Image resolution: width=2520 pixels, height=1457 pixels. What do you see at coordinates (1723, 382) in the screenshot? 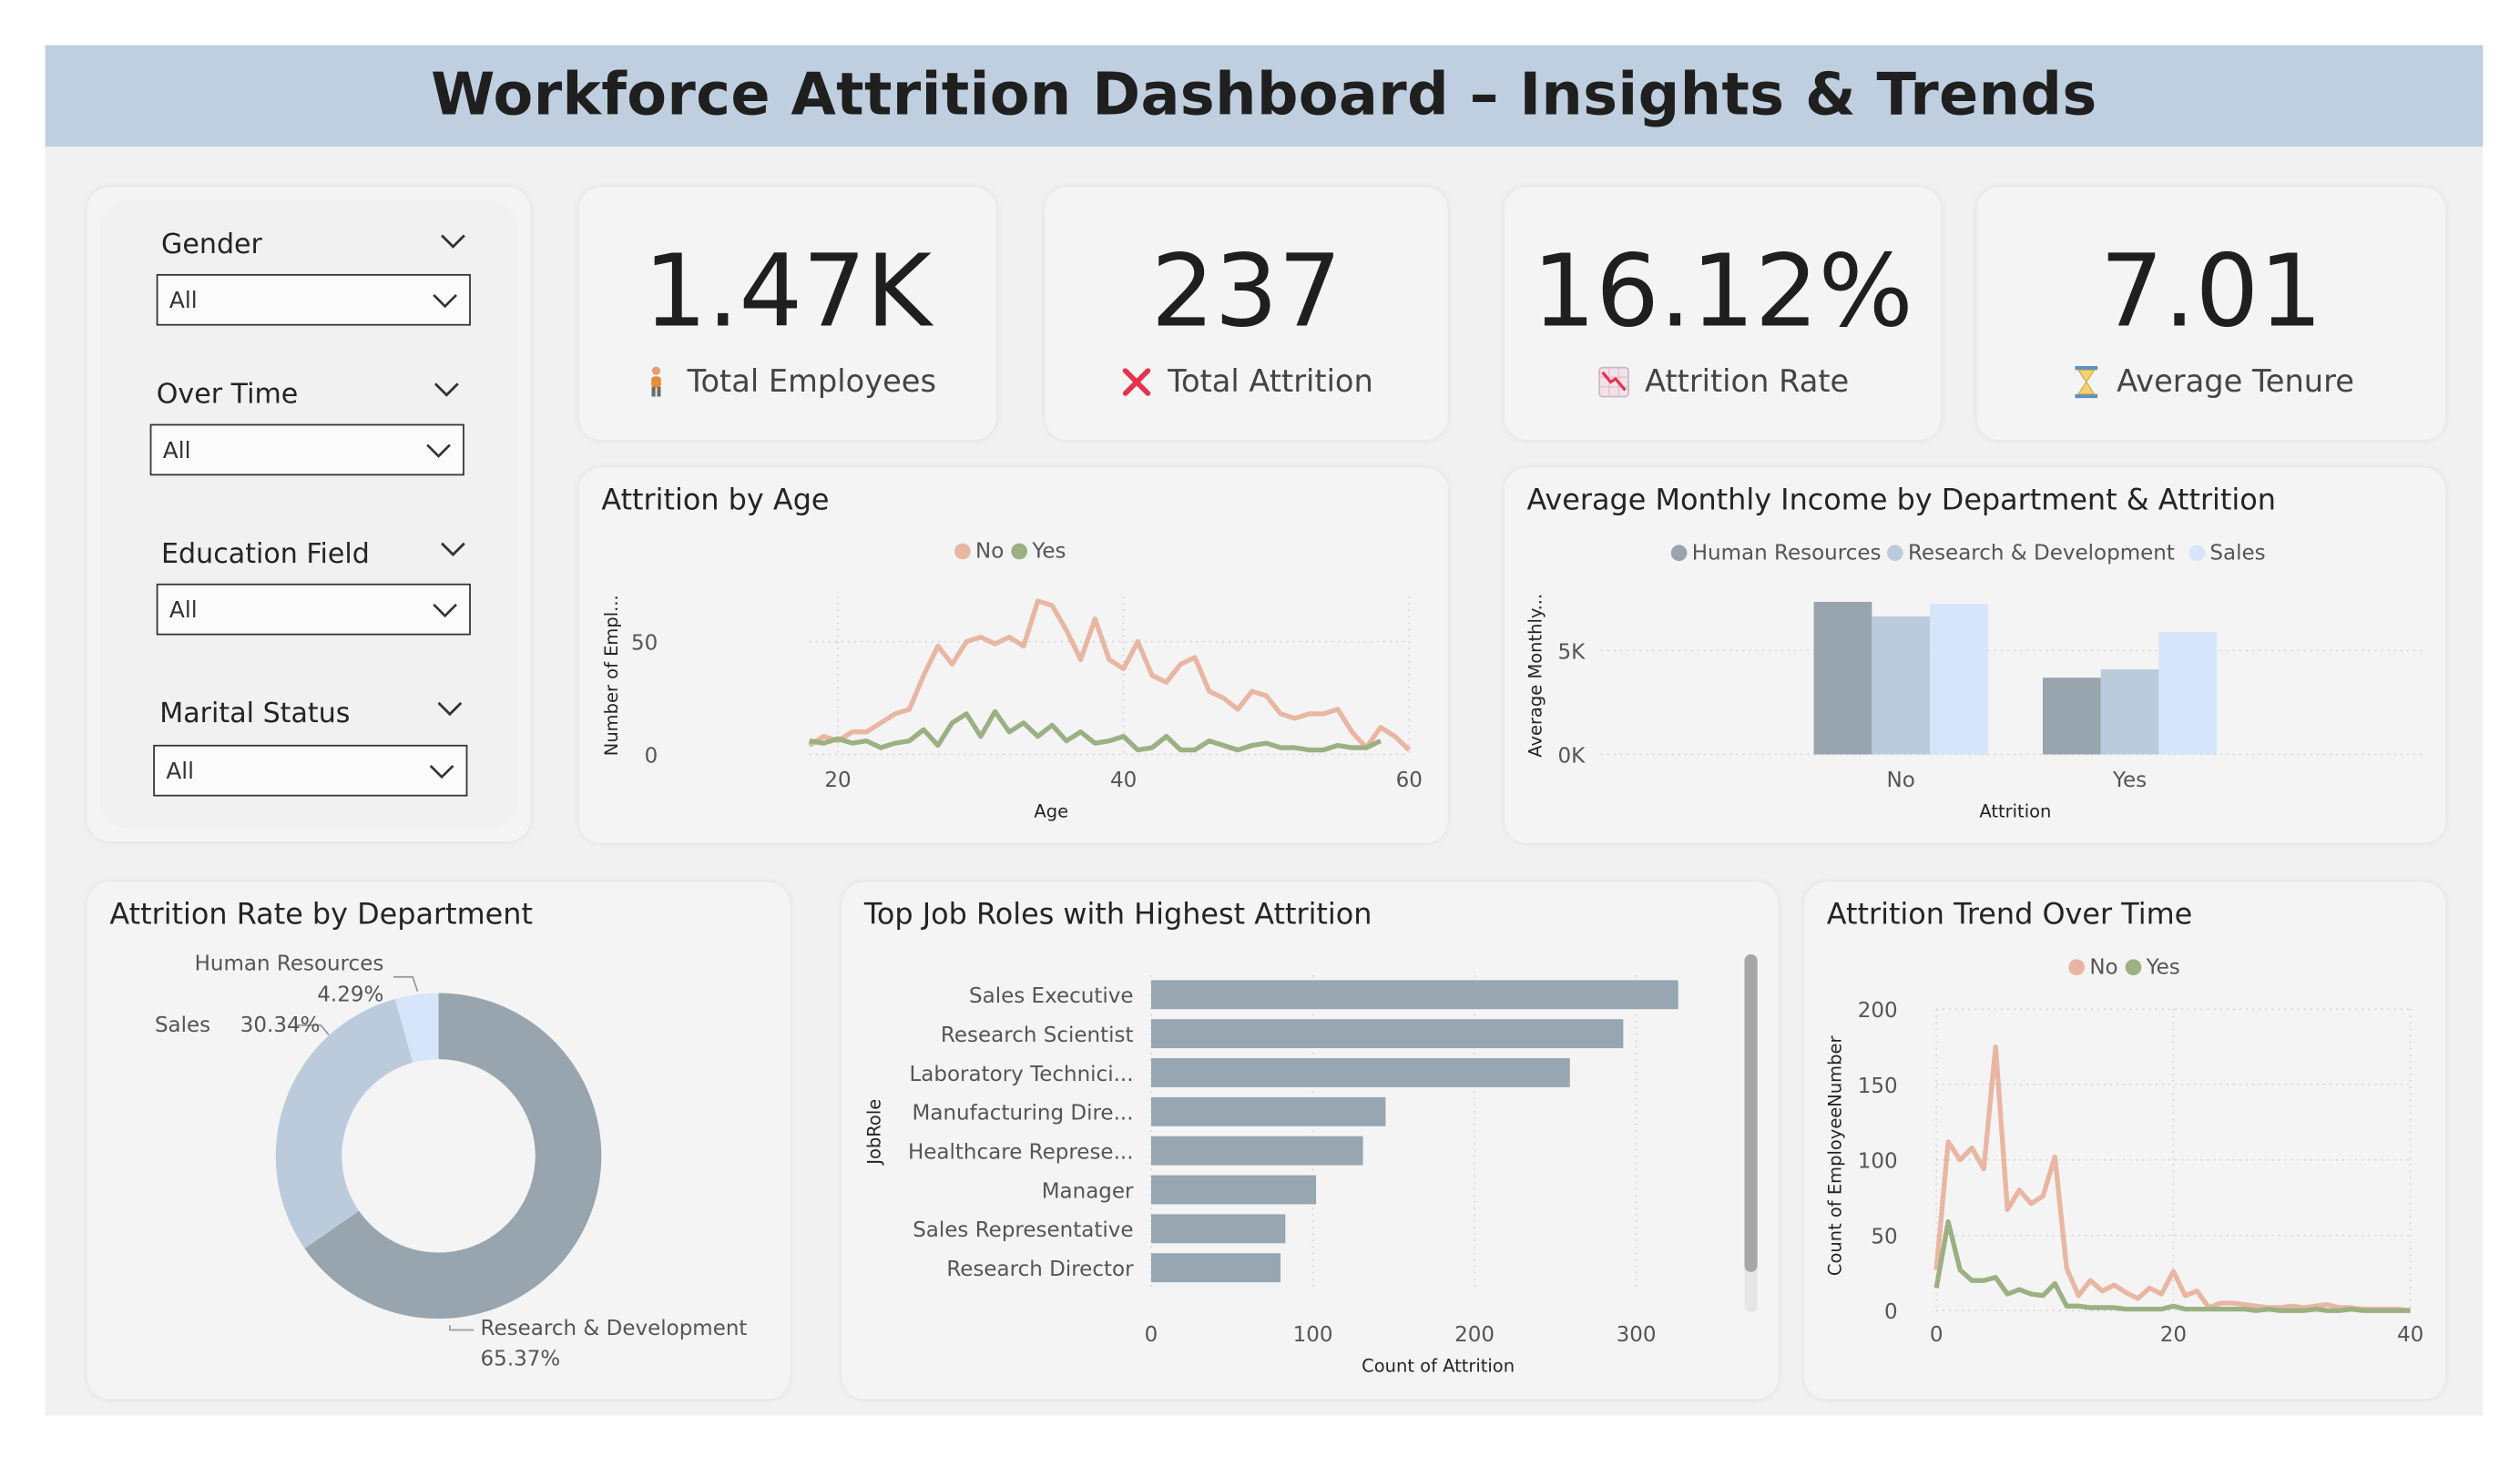
I see `kpi-attrition-rate-label-row: Attrition Rate` at bounding box center [1723, 382].